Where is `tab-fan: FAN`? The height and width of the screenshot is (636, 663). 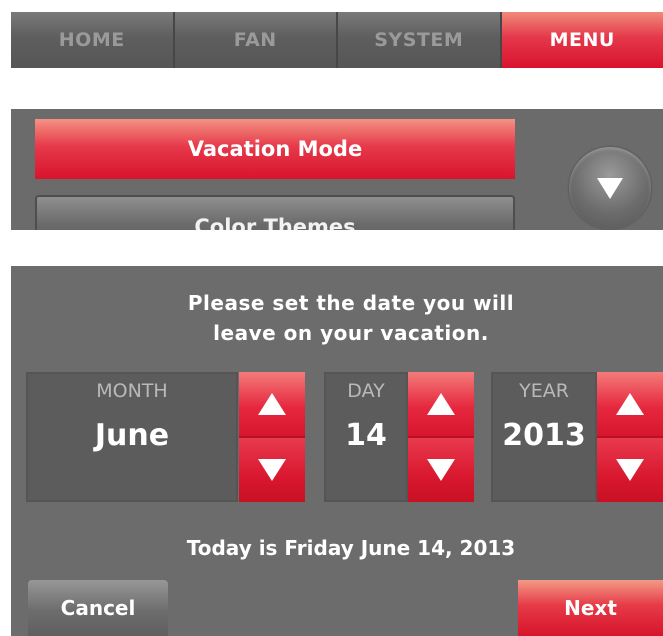
tab-fan: FAN is located at coordinates (256, 40).